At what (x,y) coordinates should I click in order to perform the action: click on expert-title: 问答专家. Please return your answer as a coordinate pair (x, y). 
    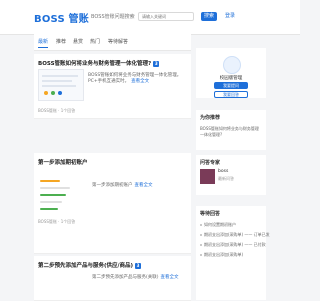
    Looking at the image, I should click on (210, 163).